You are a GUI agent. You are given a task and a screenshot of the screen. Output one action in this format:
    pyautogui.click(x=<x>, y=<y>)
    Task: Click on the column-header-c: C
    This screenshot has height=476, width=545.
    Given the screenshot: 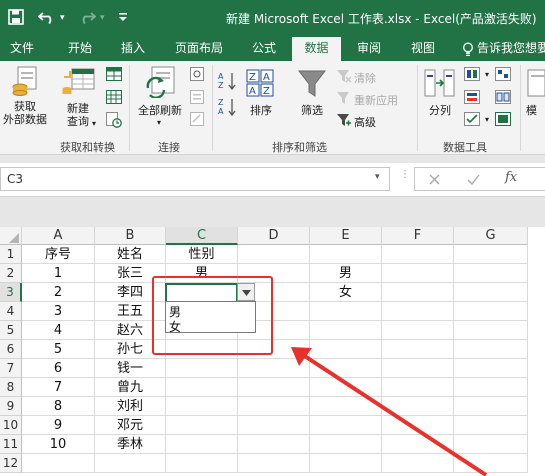 What is the action you would take?
    pyautogui.click(x=202, y=236)
    